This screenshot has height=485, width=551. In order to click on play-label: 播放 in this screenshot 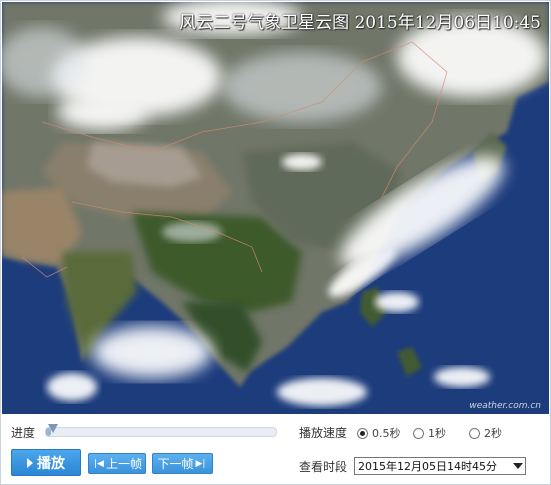, I will do `click(51, 463)`.